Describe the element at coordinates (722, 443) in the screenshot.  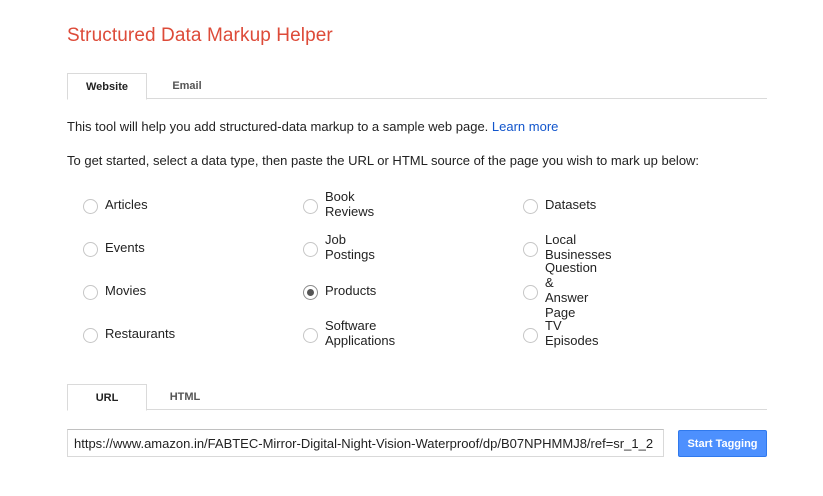
I see `start-tagging-button: Start Tagging` at that location.